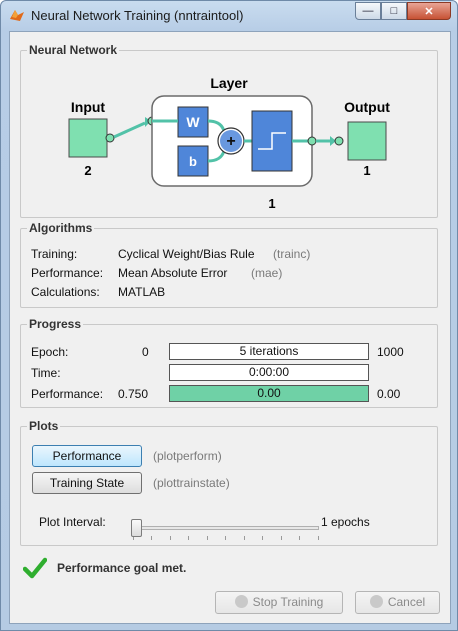  Describe the element at coordinates (226, 528) in the screenshot. I see `plot-interval-slider` at that location.